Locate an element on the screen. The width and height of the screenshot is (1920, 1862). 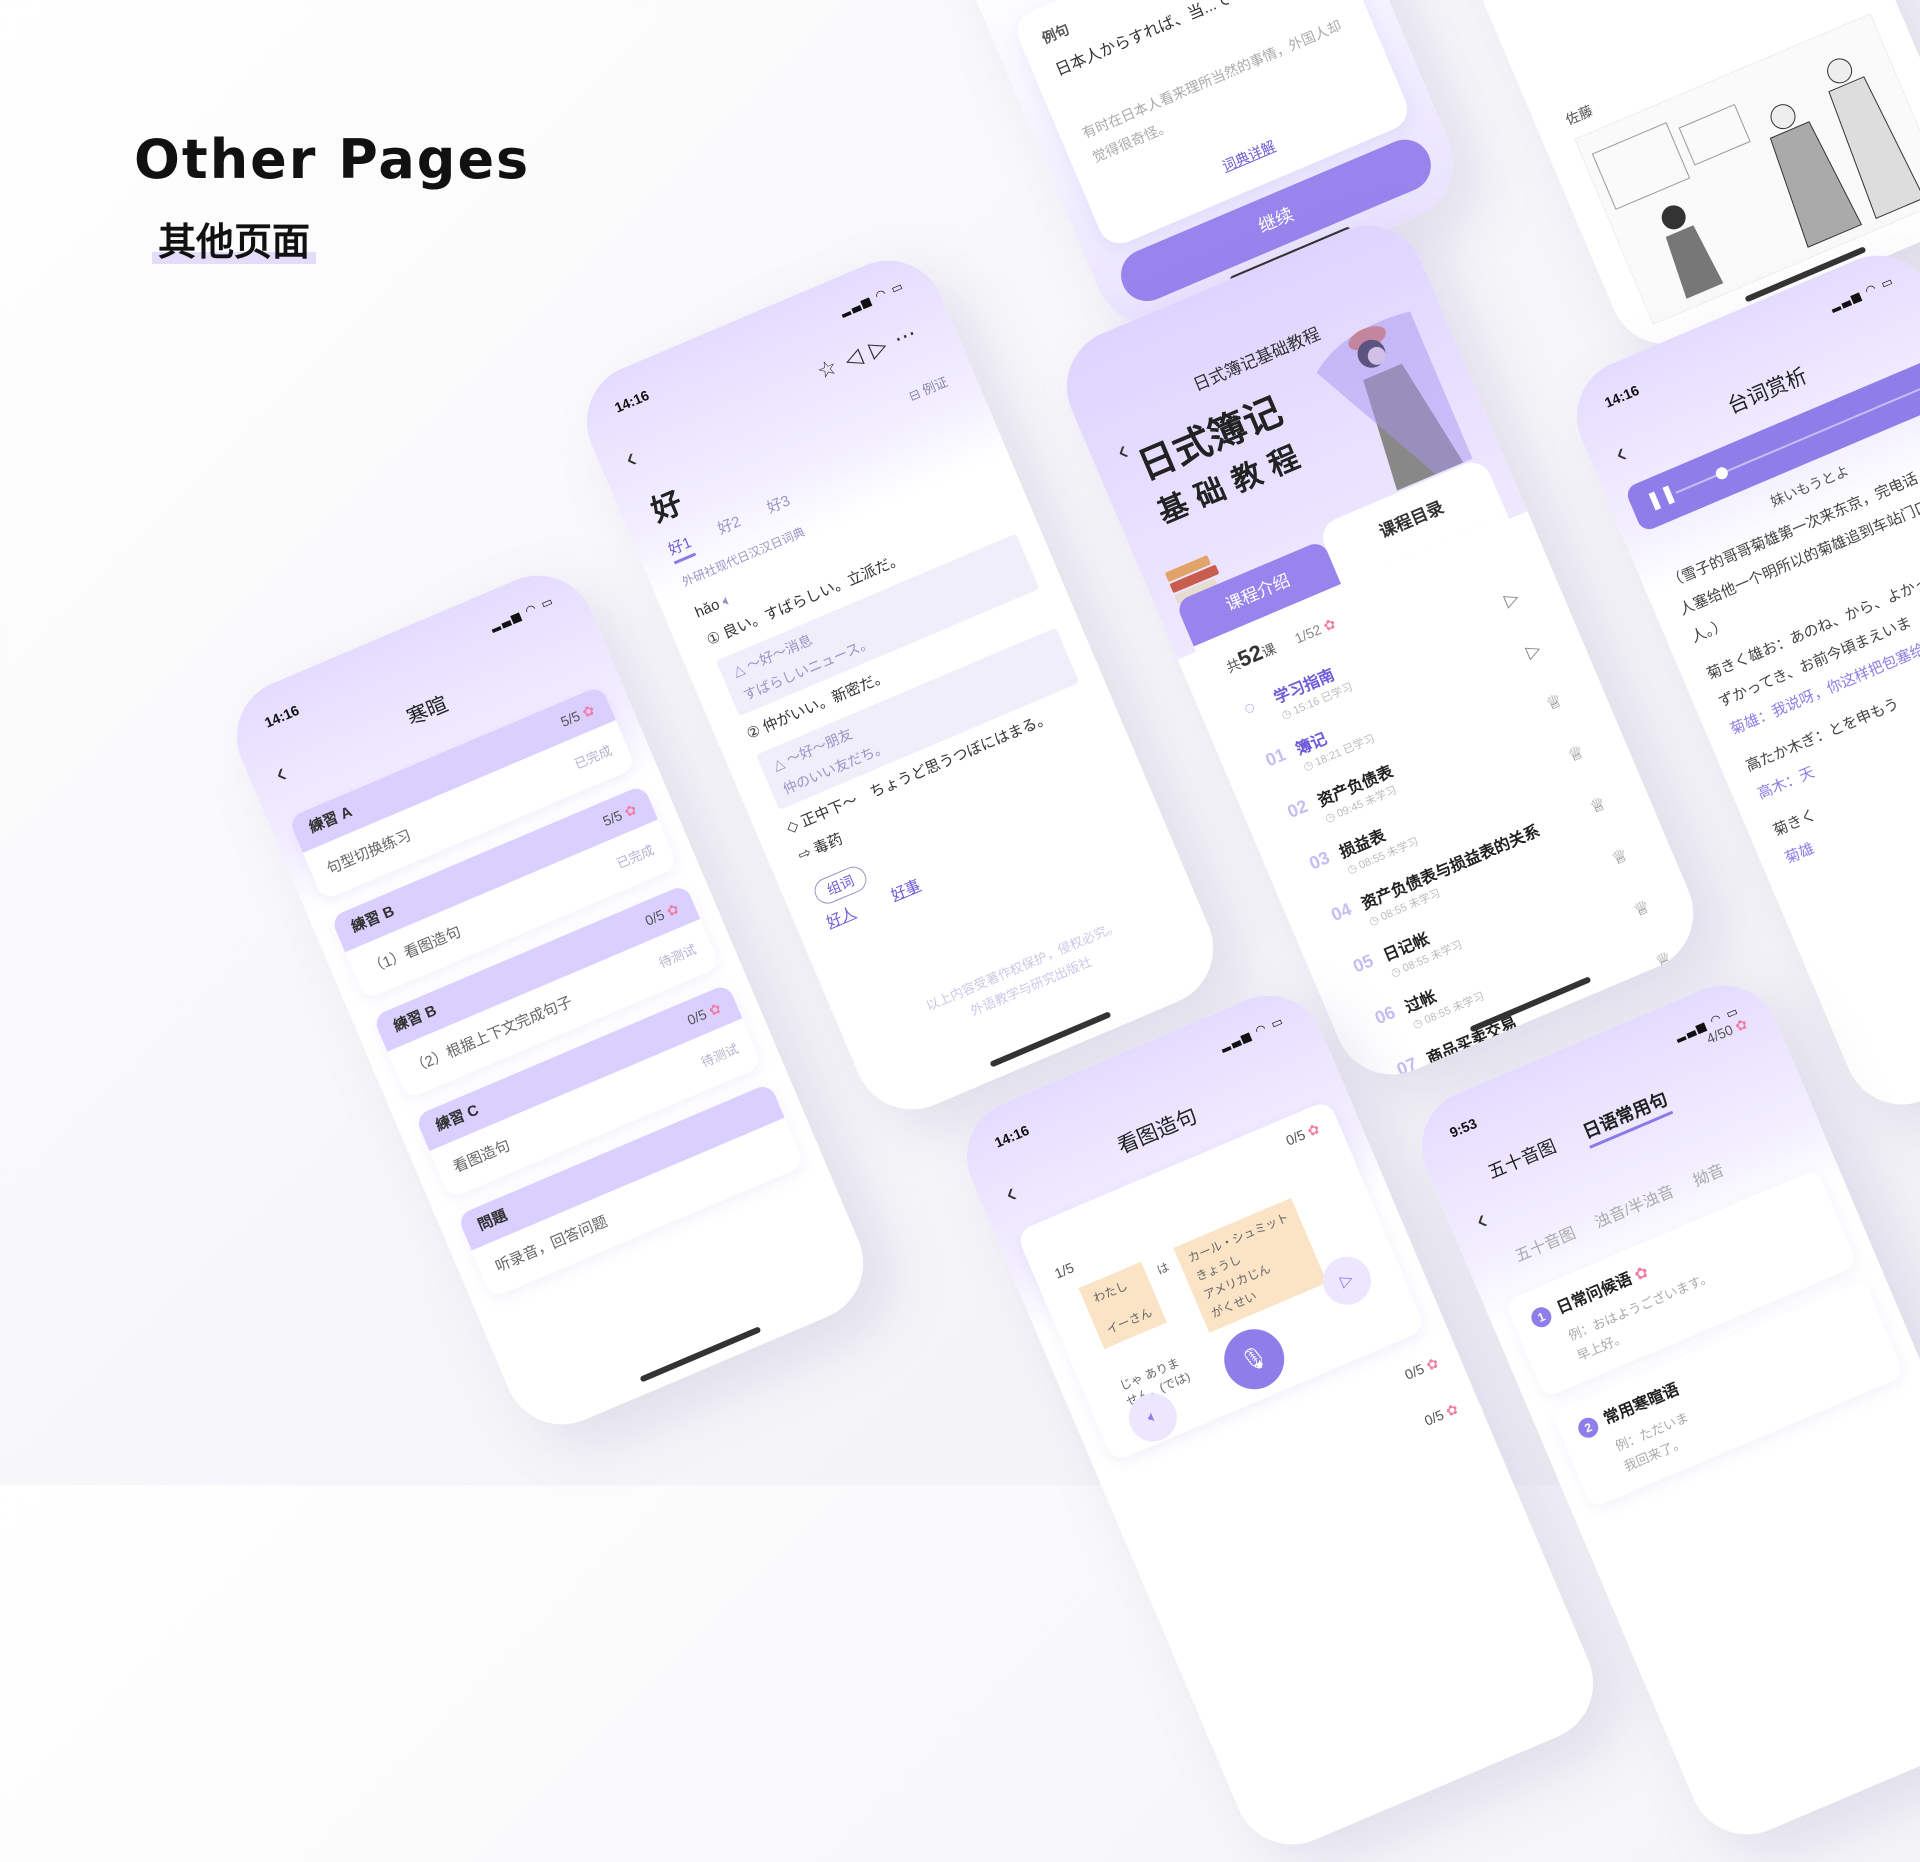
page-title: 看图造句 is located at coordinates (1157, 1131).